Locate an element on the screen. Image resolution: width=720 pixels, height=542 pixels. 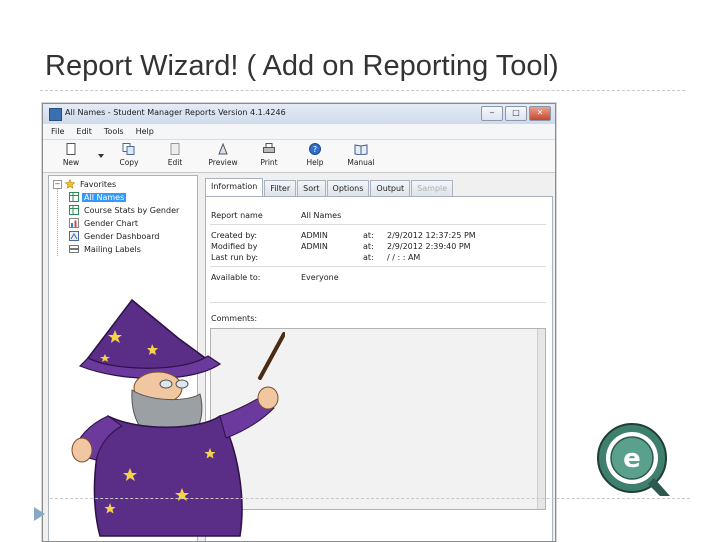
manual-button: Manual is located at coordinates (361, 155).